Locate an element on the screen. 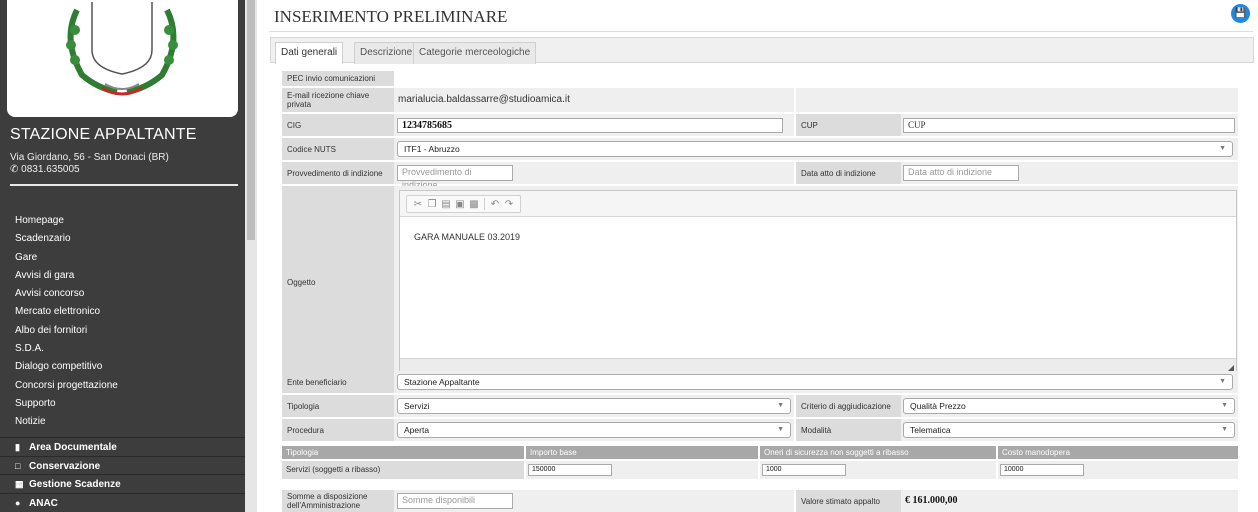  modalita-select: Telematica ▼ is located at coordinates (1069, 430).